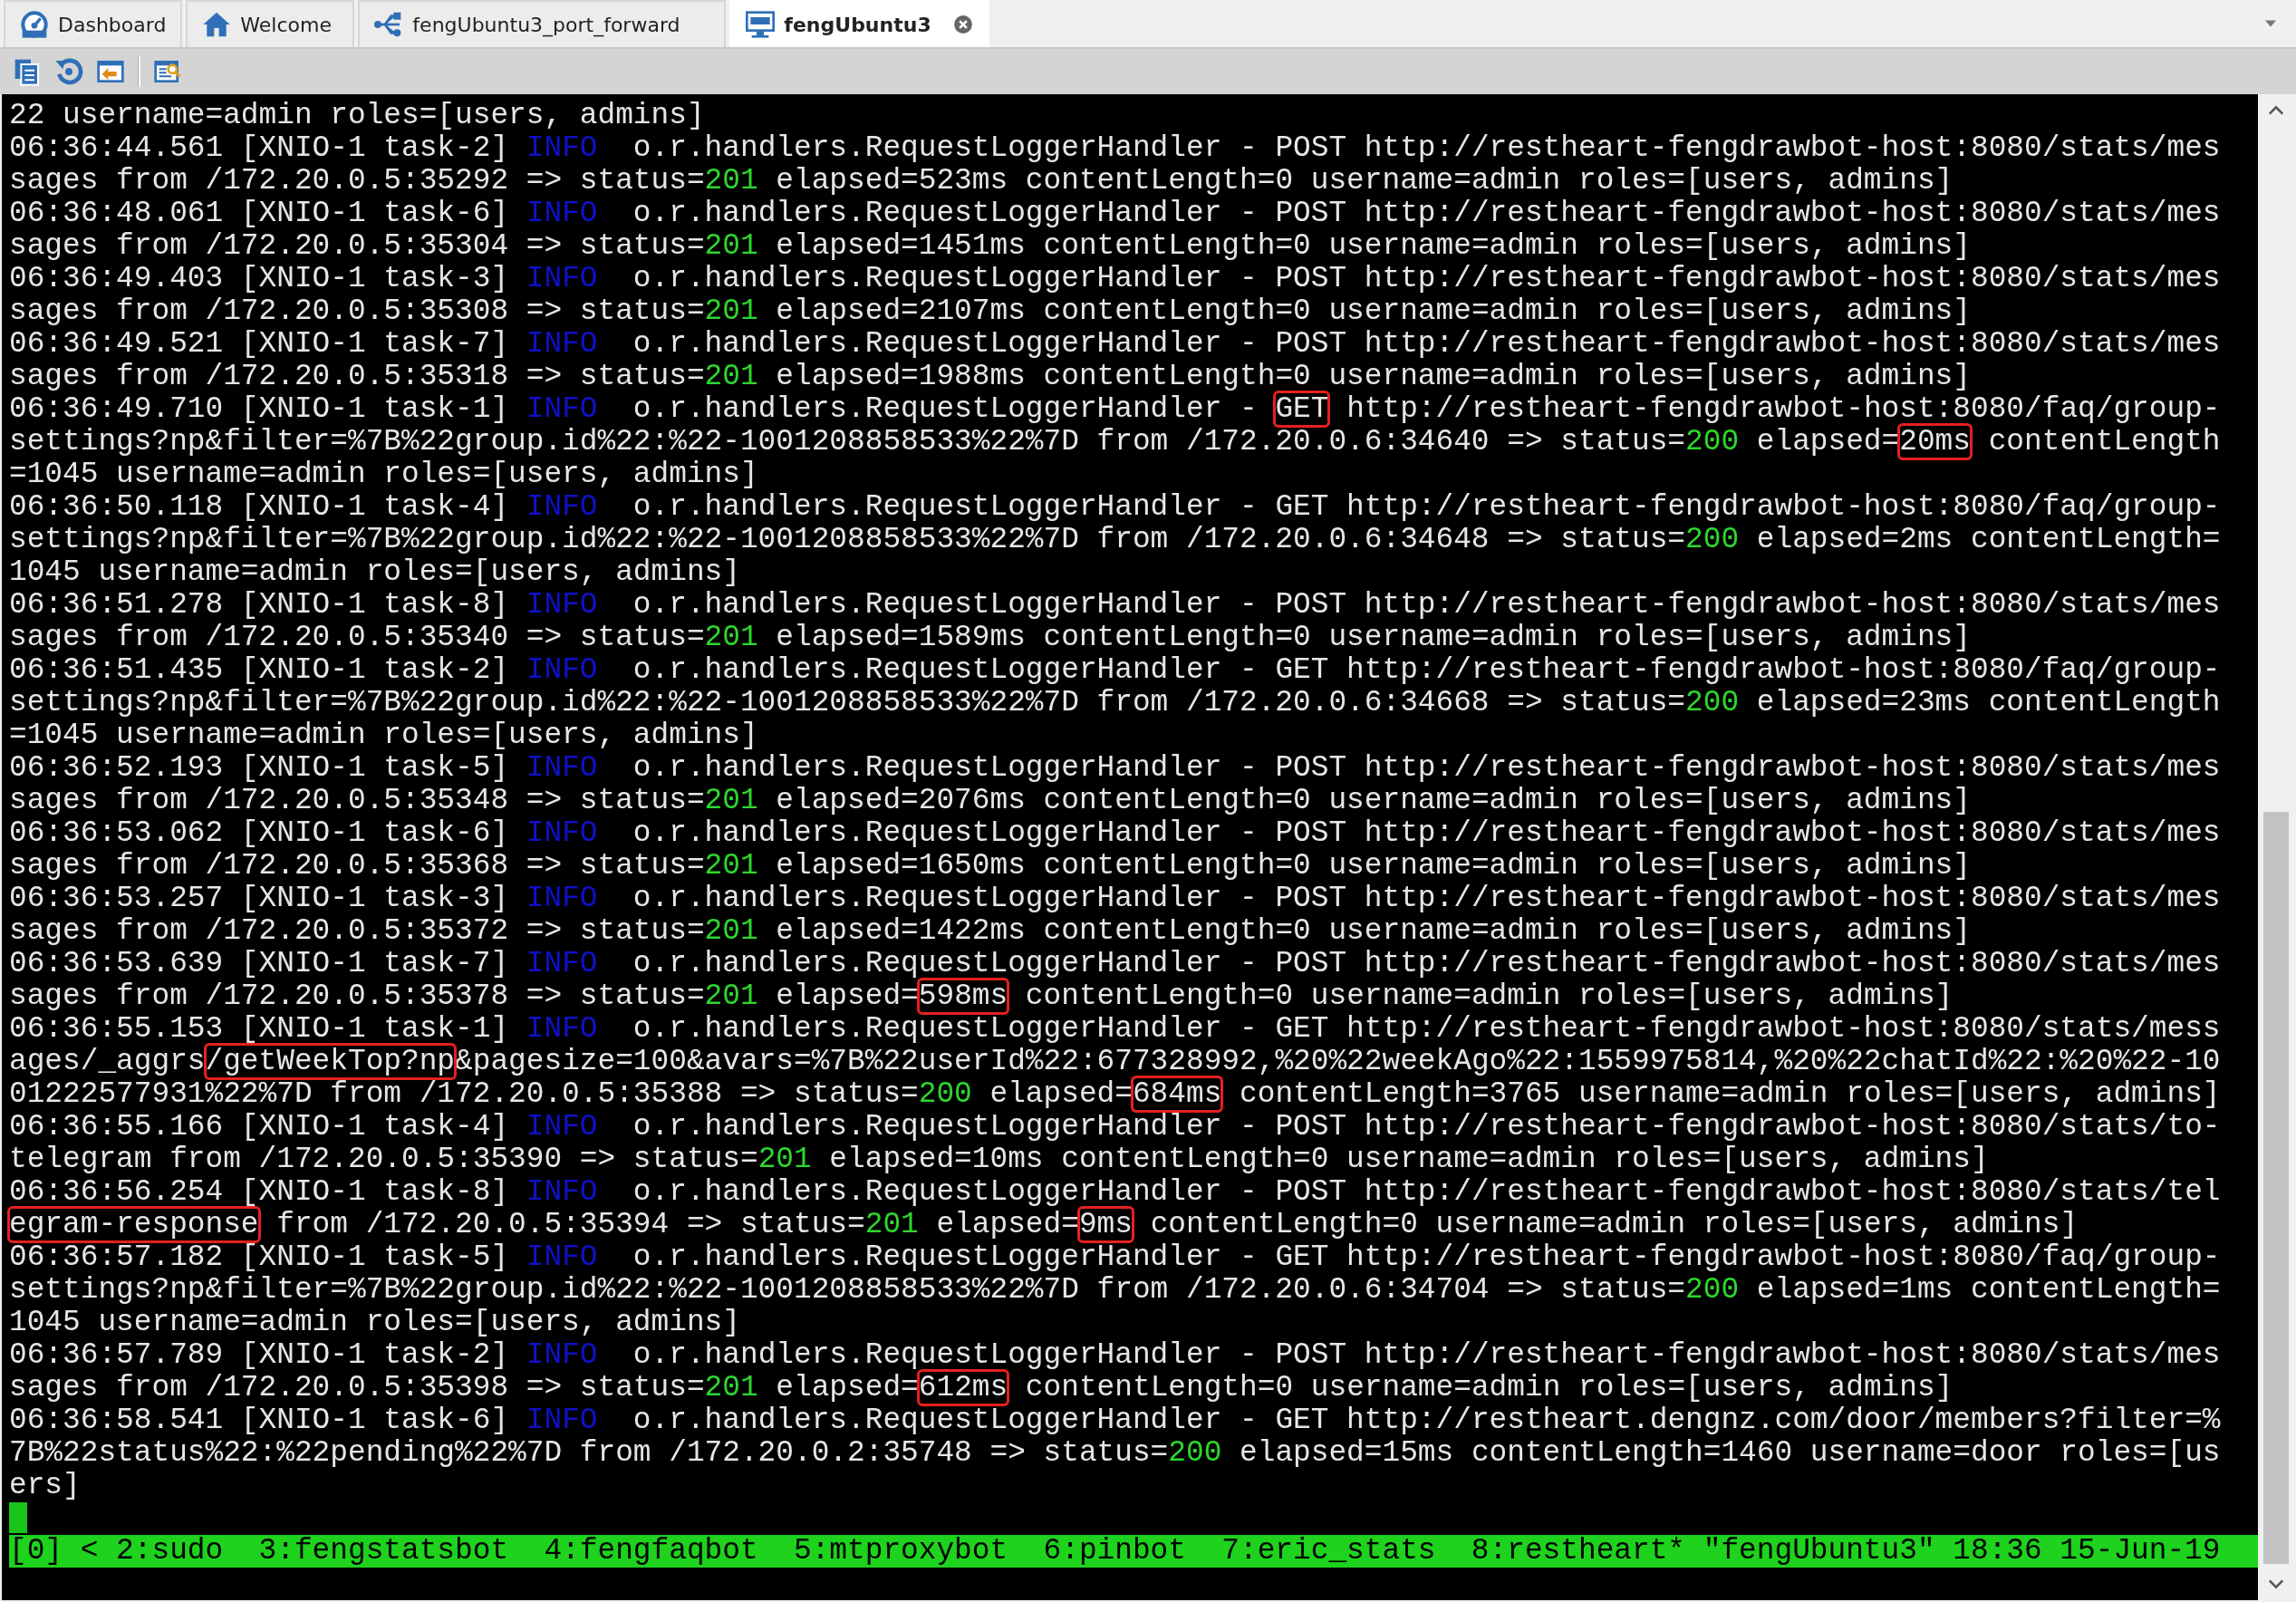 This screenshot has width=2296, height=1602. I want to click on log-text: elapsed=2076ms contentLength=0 username=admin roles=[users, admins], so click(1373, 801).